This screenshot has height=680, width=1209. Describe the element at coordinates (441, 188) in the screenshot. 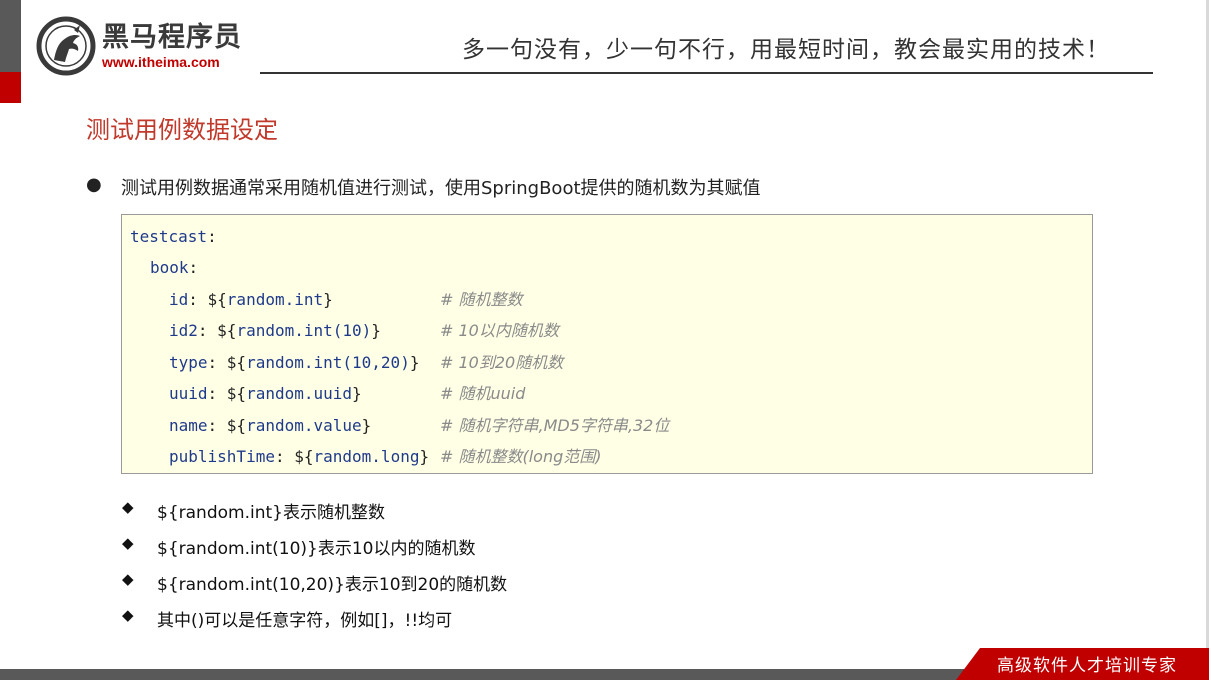

I see `intro-text: 测试用例数据通常采用随机值进行测试，使用SpringBoot提供的随机数为其赋值` at that location.